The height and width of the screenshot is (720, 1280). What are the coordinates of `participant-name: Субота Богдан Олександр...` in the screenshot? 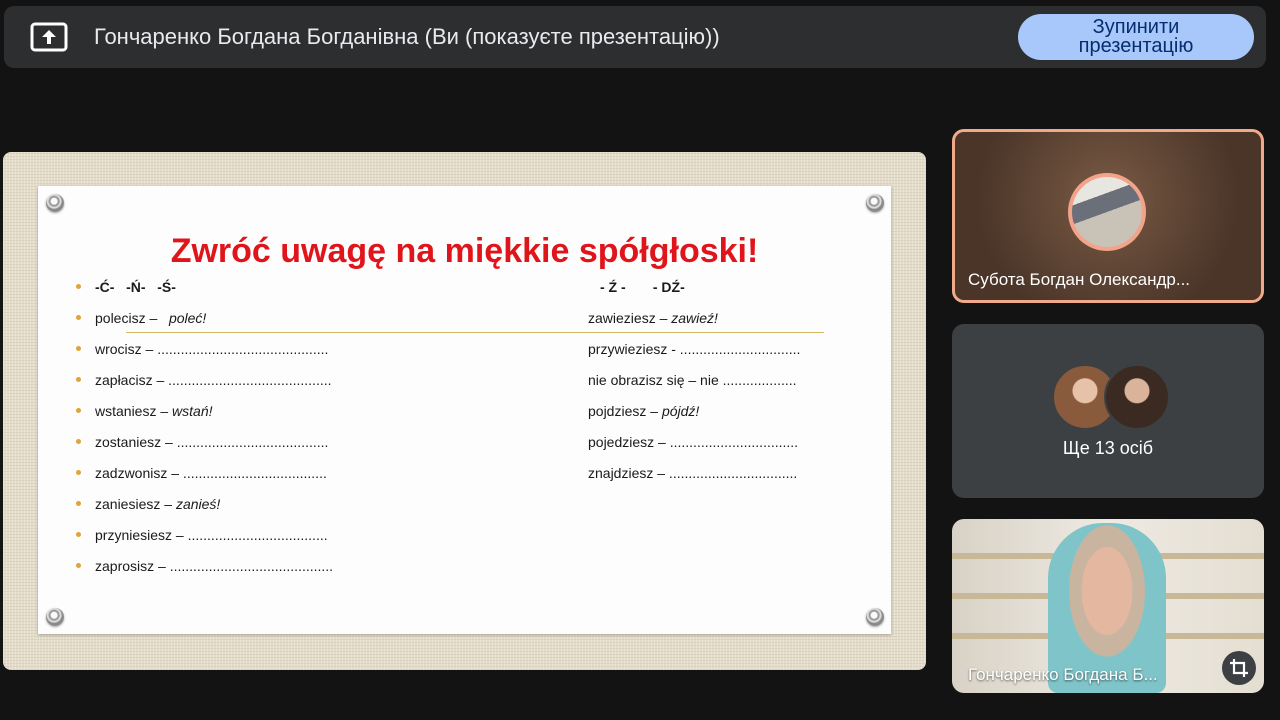 It's located at (1079, 279).